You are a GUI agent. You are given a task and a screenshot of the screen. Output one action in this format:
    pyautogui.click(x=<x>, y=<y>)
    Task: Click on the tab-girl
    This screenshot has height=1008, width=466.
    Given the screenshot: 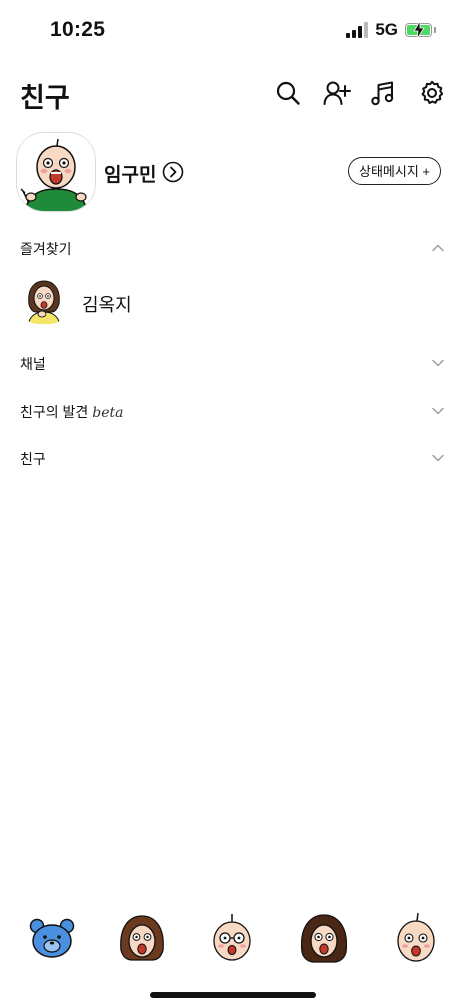 What is the action you would take?
    pyautogui.click(x=142, y=938)
    